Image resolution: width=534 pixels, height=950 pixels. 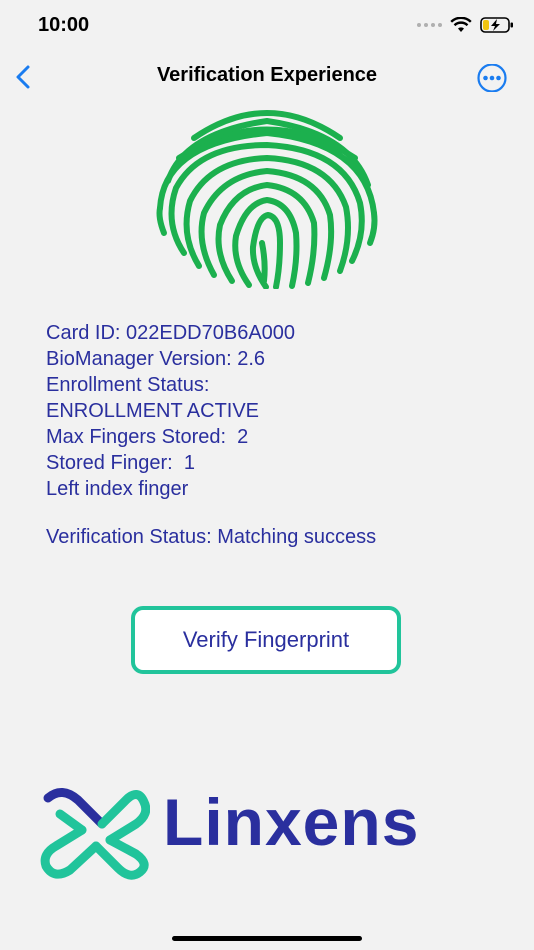 I want to click on more-icon, so click(x=492, y=78).